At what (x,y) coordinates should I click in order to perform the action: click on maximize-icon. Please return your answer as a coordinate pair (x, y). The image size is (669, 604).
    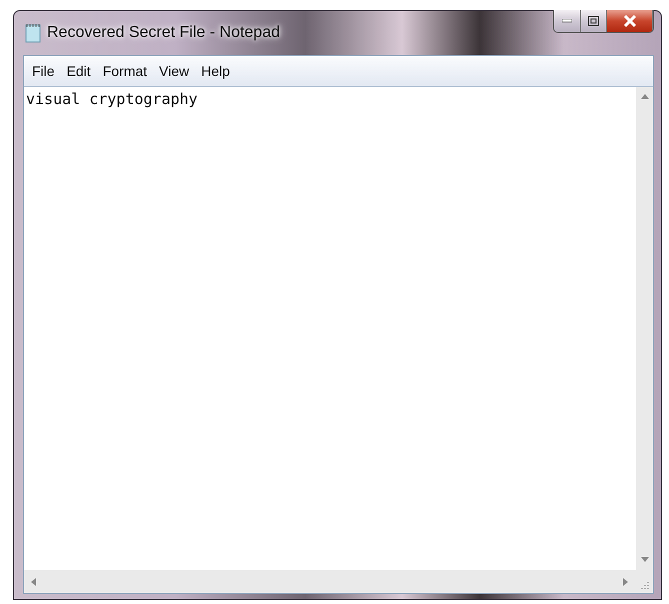
    Looking at the image, I should click on (593, 21).